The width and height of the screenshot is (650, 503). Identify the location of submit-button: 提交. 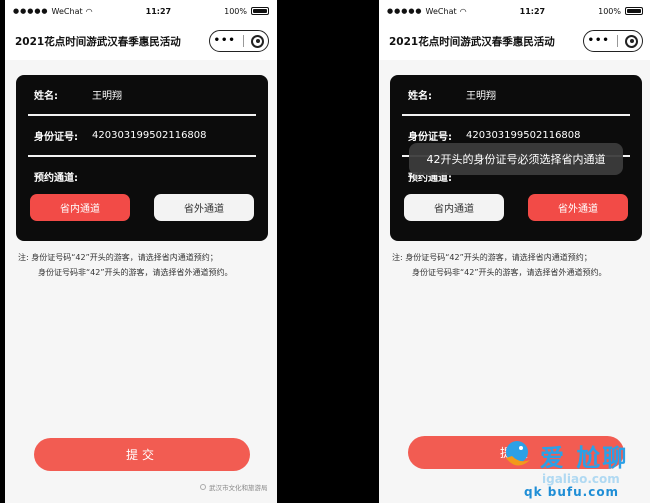
(142, 454).